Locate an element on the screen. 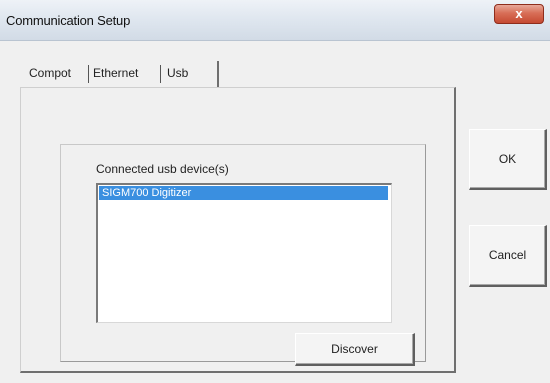  ok-button: OK is located at coordinates (508, 159).